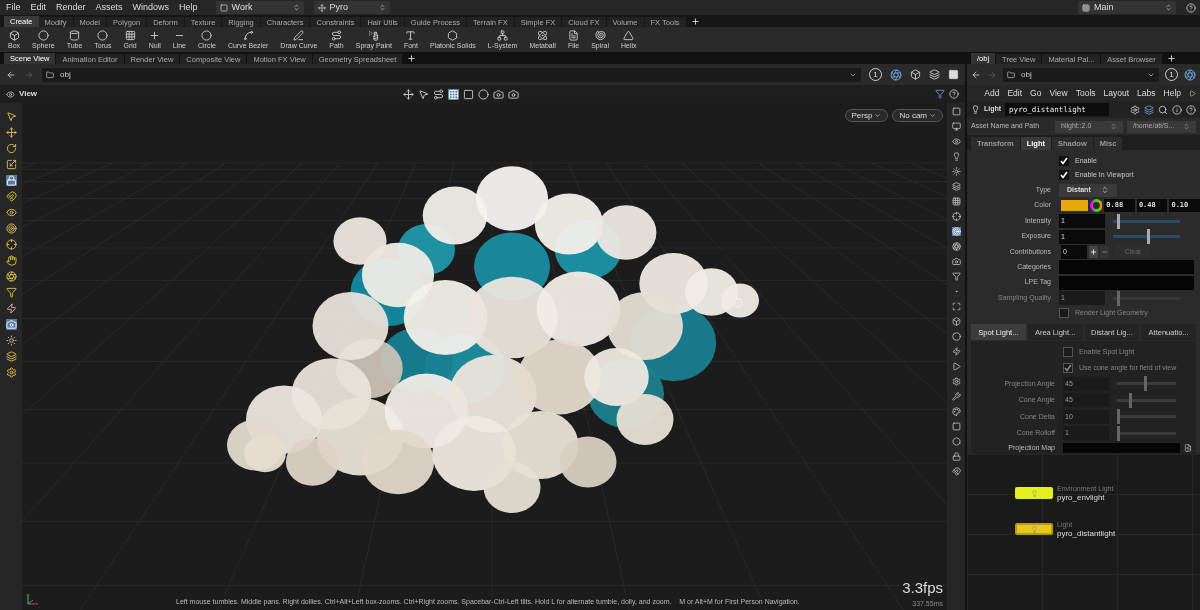 The image size is (1200, 610). What do you see at coordinates (1127, 7) in the screenshot?
I see `main-dropdown: Main` at bounding box center [1127, 7].